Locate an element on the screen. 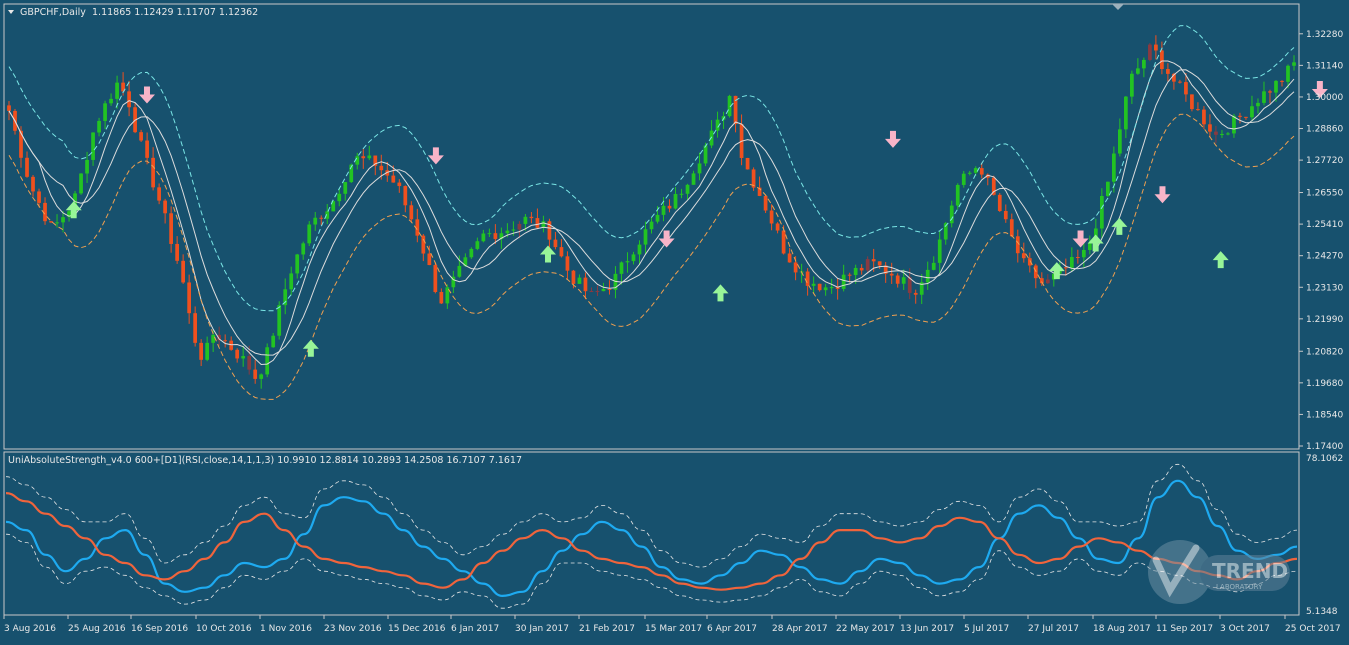 The height and width of the screenshot is (645, 1349). price-tick-label: 1.23130 is located at coordinates (1324, 288).